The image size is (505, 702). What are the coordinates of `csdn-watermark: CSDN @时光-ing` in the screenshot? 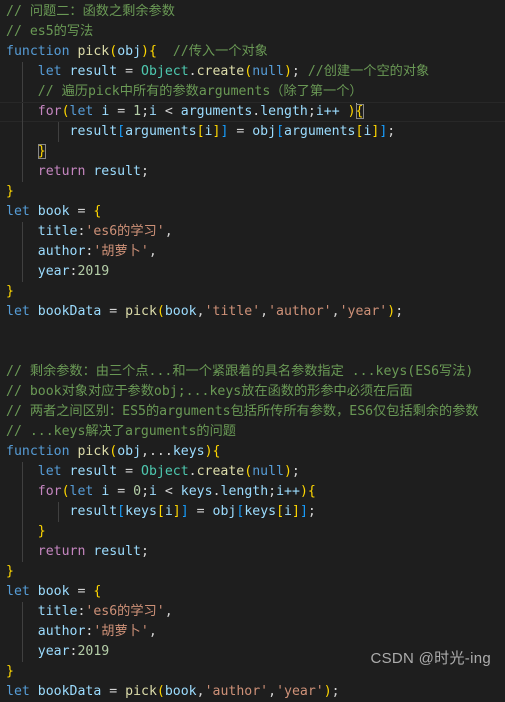 It's located at (430, 658).